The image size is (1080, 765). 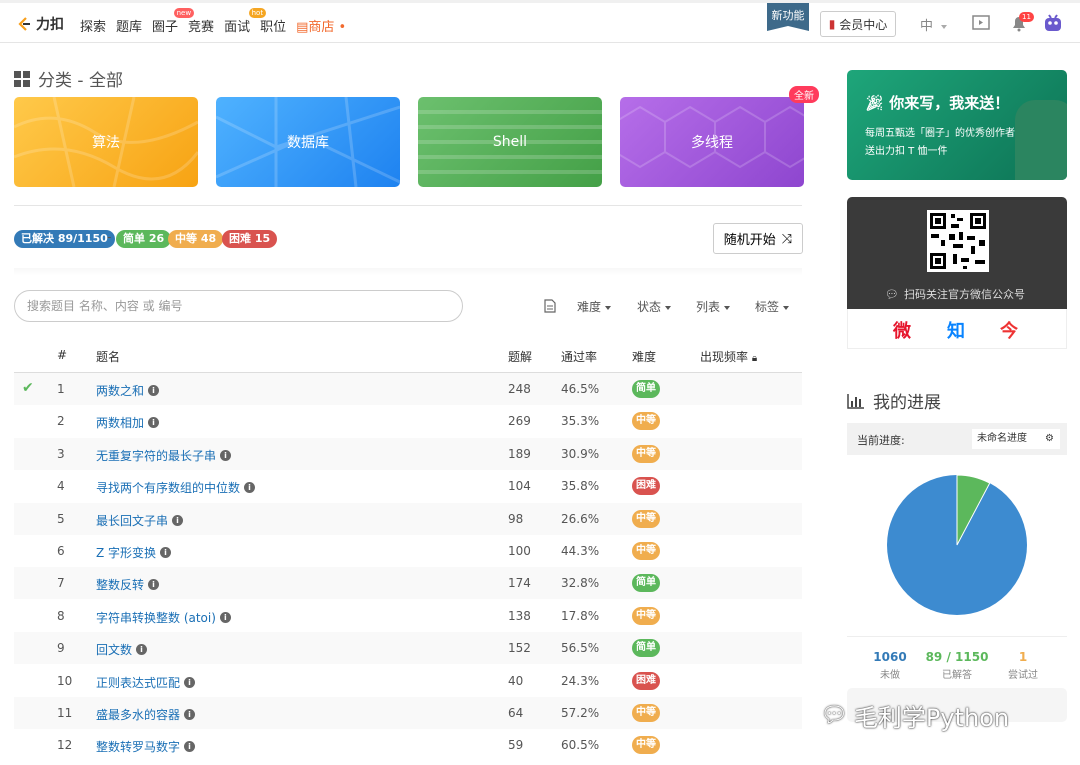 What do you see at coordinates (321, 25) in the screenshot?
I see `nav-store: ▤商店 •` at bounding box center [321, 25].